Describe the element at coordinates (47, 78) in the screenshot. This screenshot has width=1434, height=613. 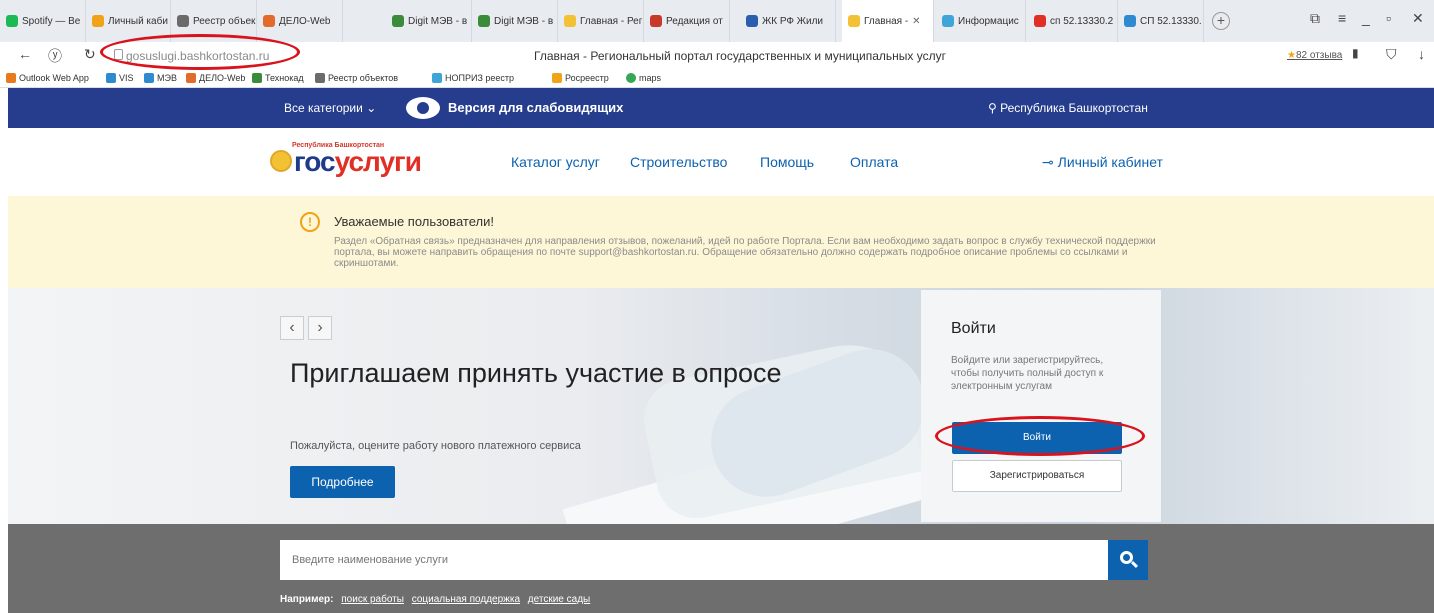
I see `bookmark-item: Outlook Web App` at that location.